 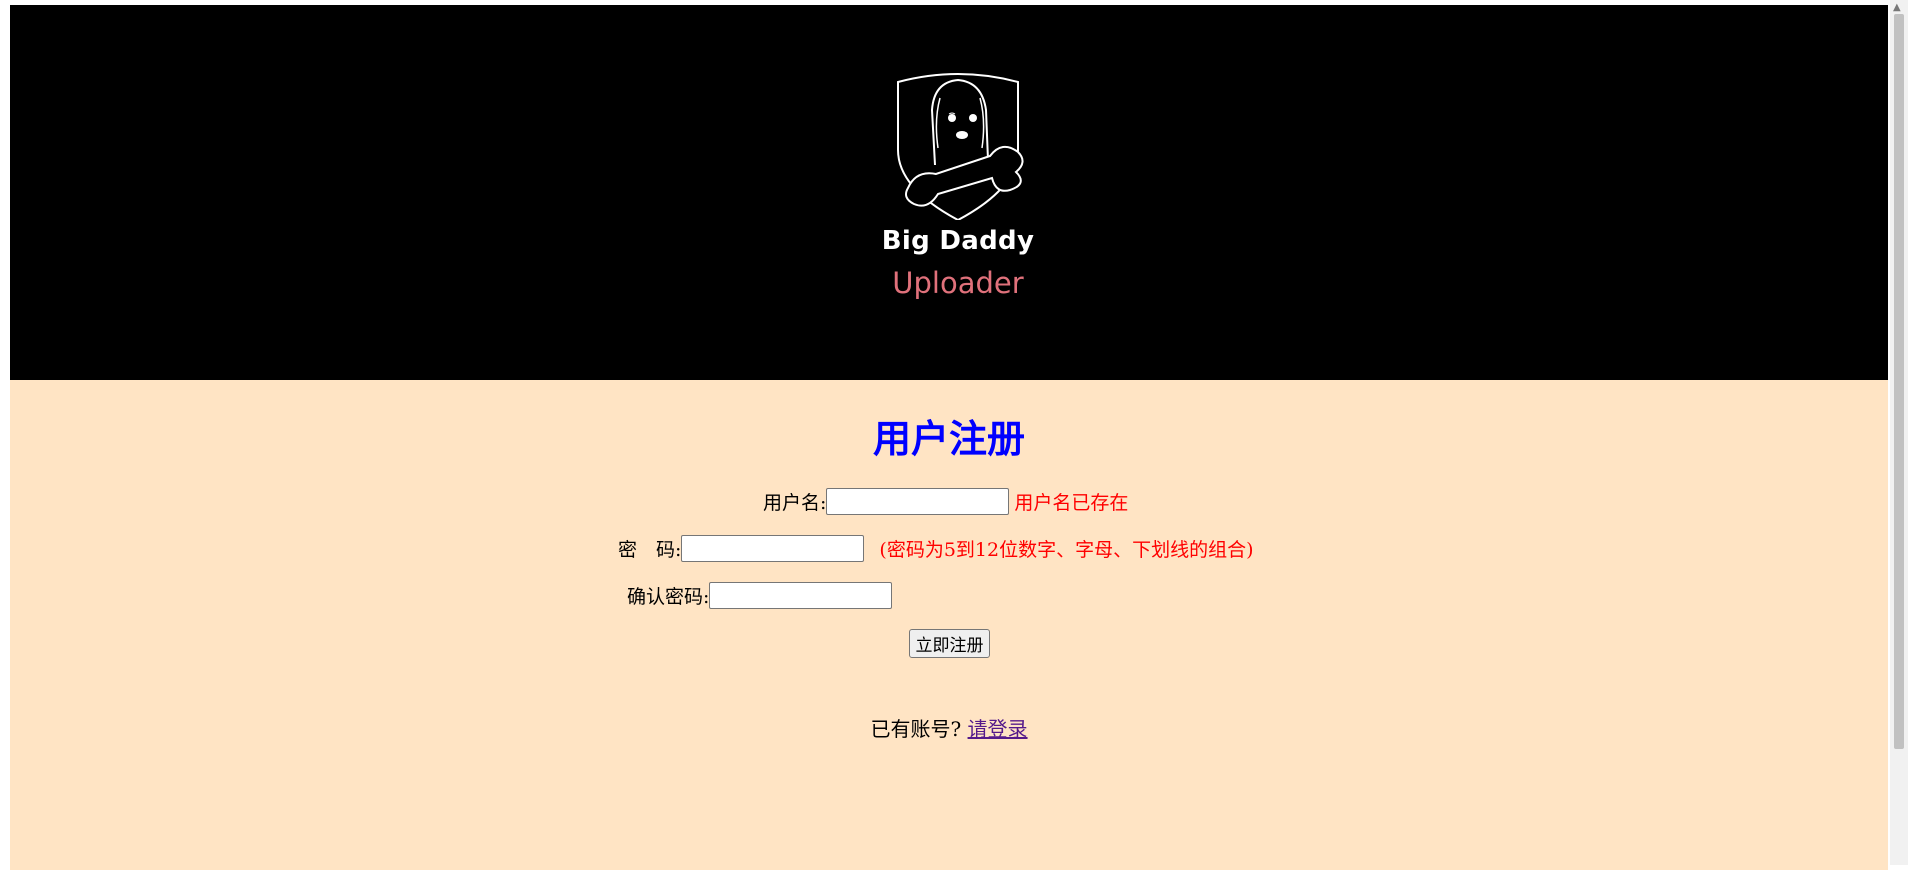 I want to click on password-hint-text: (密码为5到12位数字、字母、下划线的组合), so click(x=1066, y=550).